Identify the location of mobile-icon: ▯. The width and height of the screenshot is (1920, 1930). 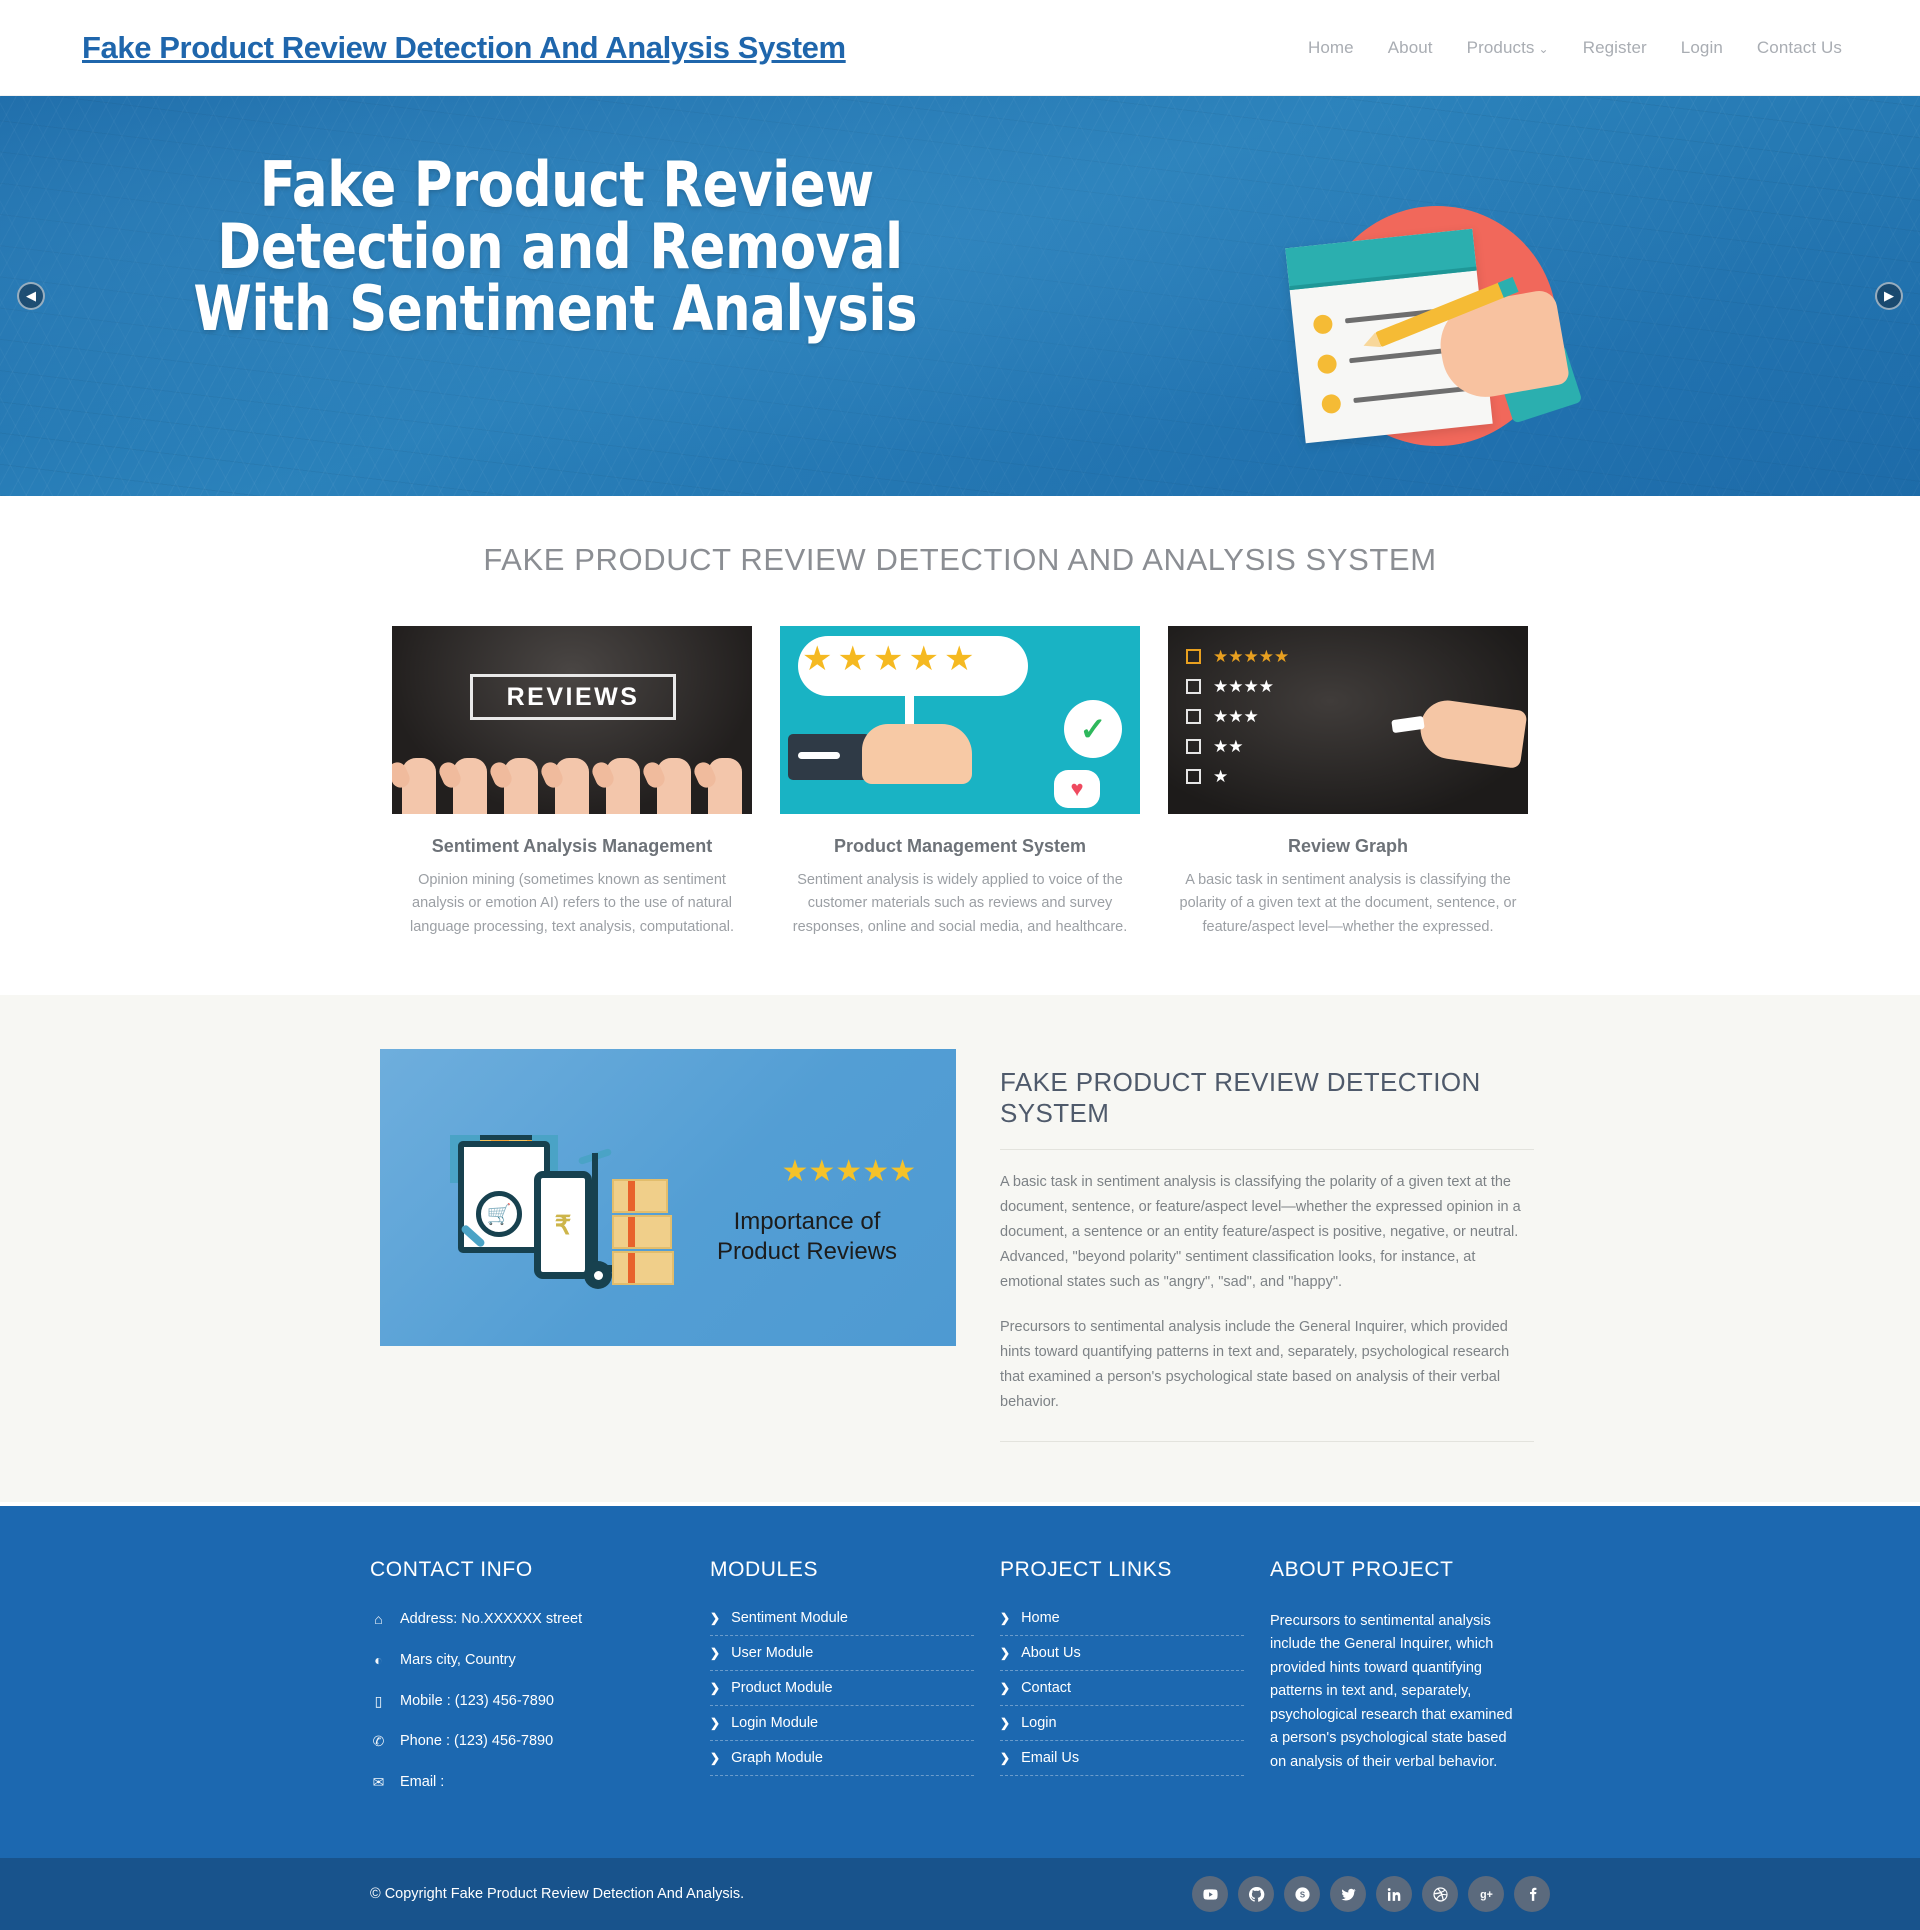
(378, 1700).